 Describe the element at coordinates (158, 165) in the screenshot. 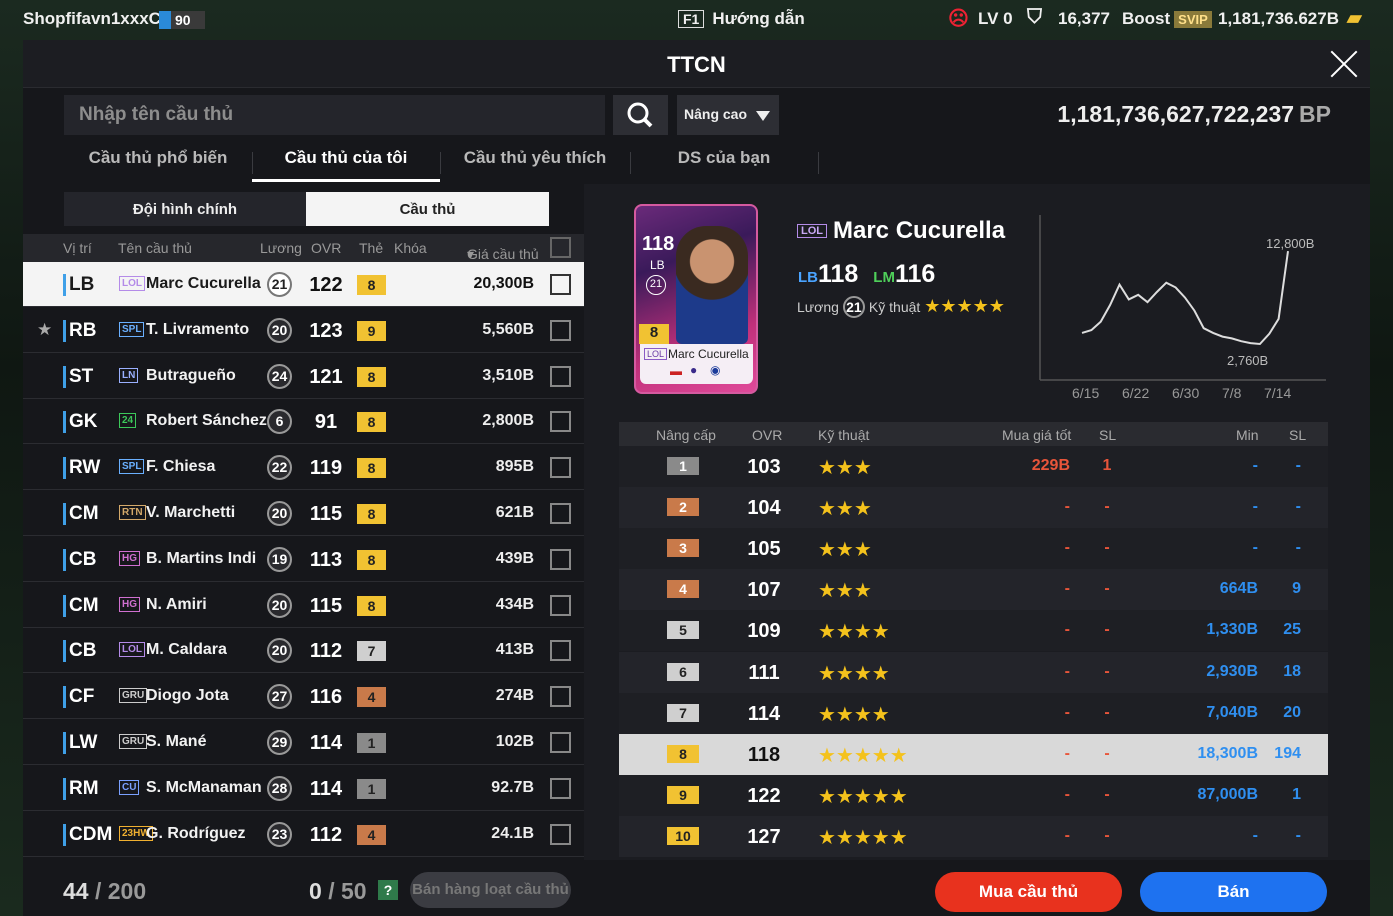

I see `tab-popular-players: Cầu thủ phổ biến` at that location.